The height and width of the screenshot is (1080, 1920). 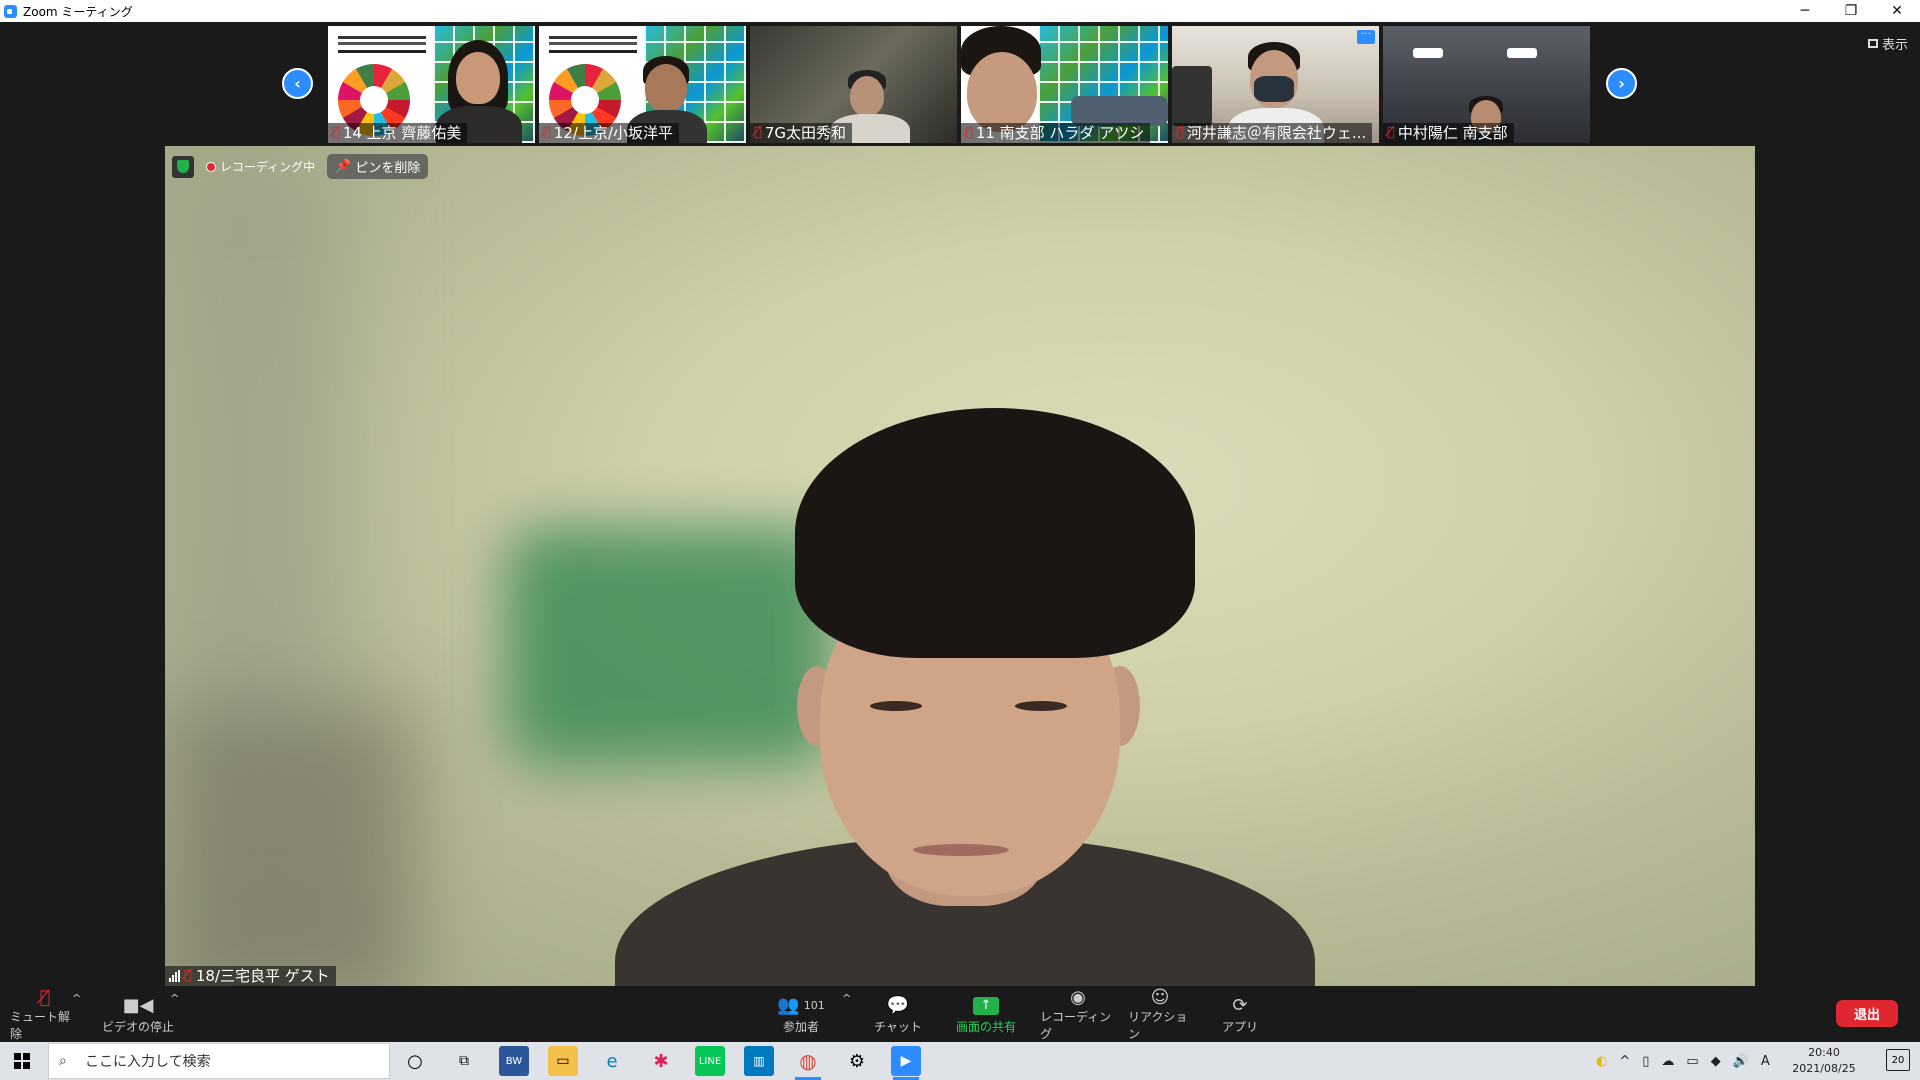 What do you see at coordinates (1716, 1061) in the screenshot?
I see `dropbox-icon: ◆` at bounding box center [1716, 1061].